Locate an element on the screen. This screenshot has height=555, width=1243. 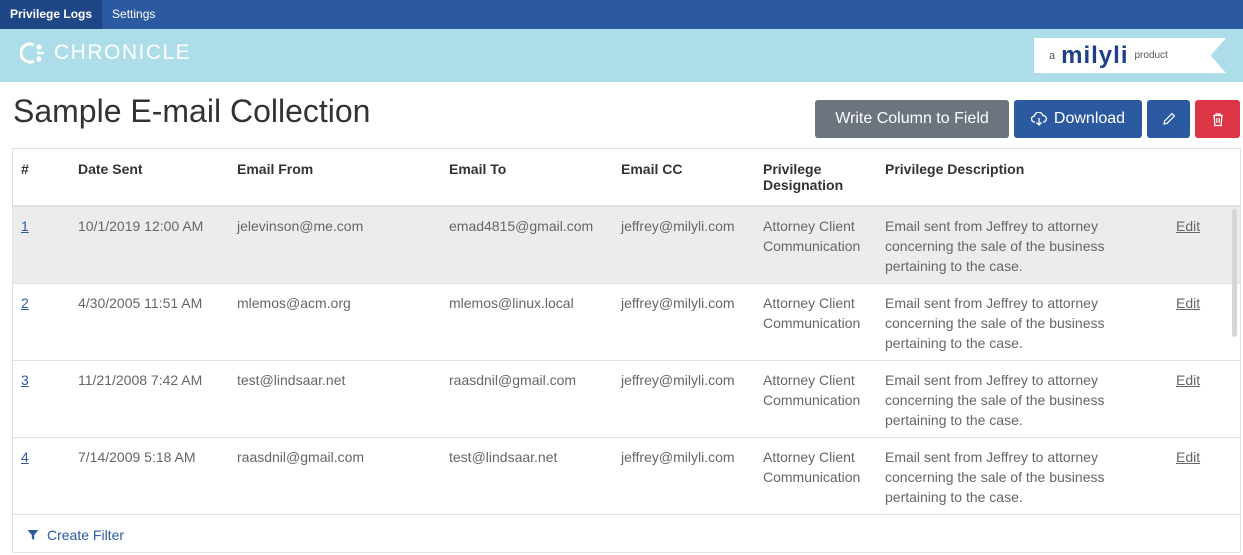
page-title: Sample E-mail Collection is located at coordinates (192, 111).